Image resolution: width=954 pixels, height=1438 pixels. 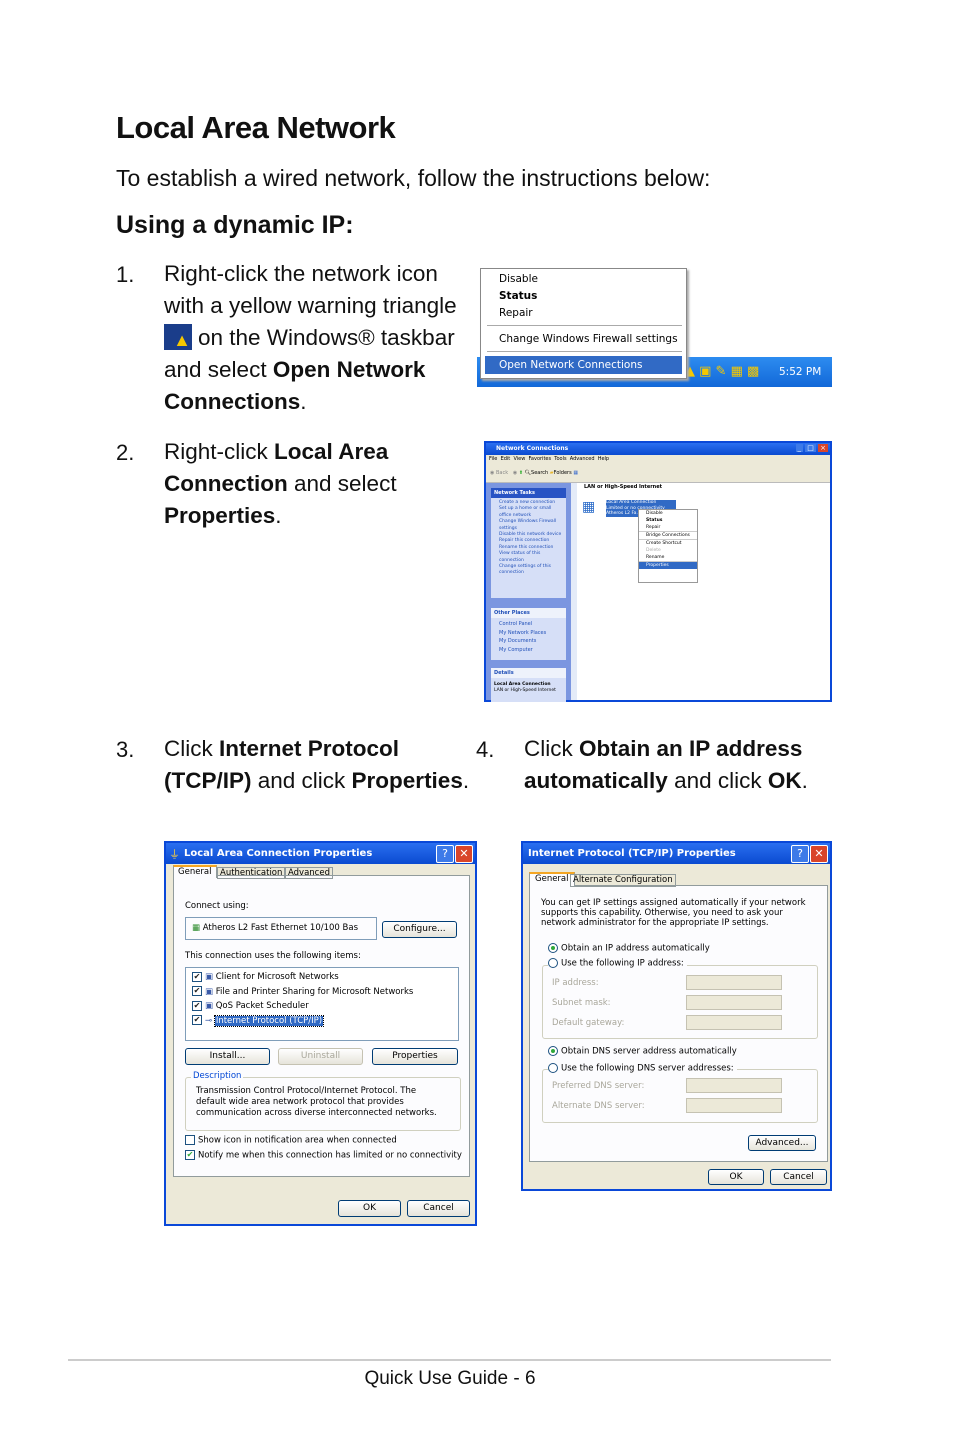 I want to click on menu-item-repair: Repair, so click(x=516, y=313).